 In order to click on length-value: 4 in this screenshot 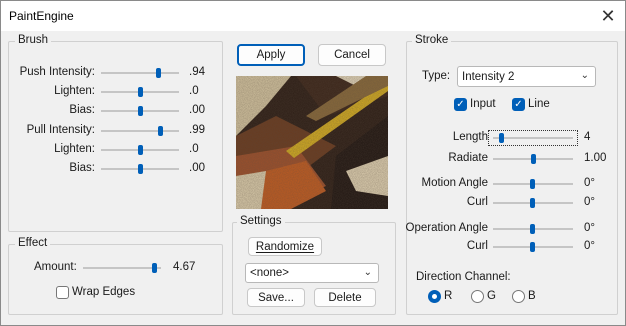, I will do `click(587, 137)`.